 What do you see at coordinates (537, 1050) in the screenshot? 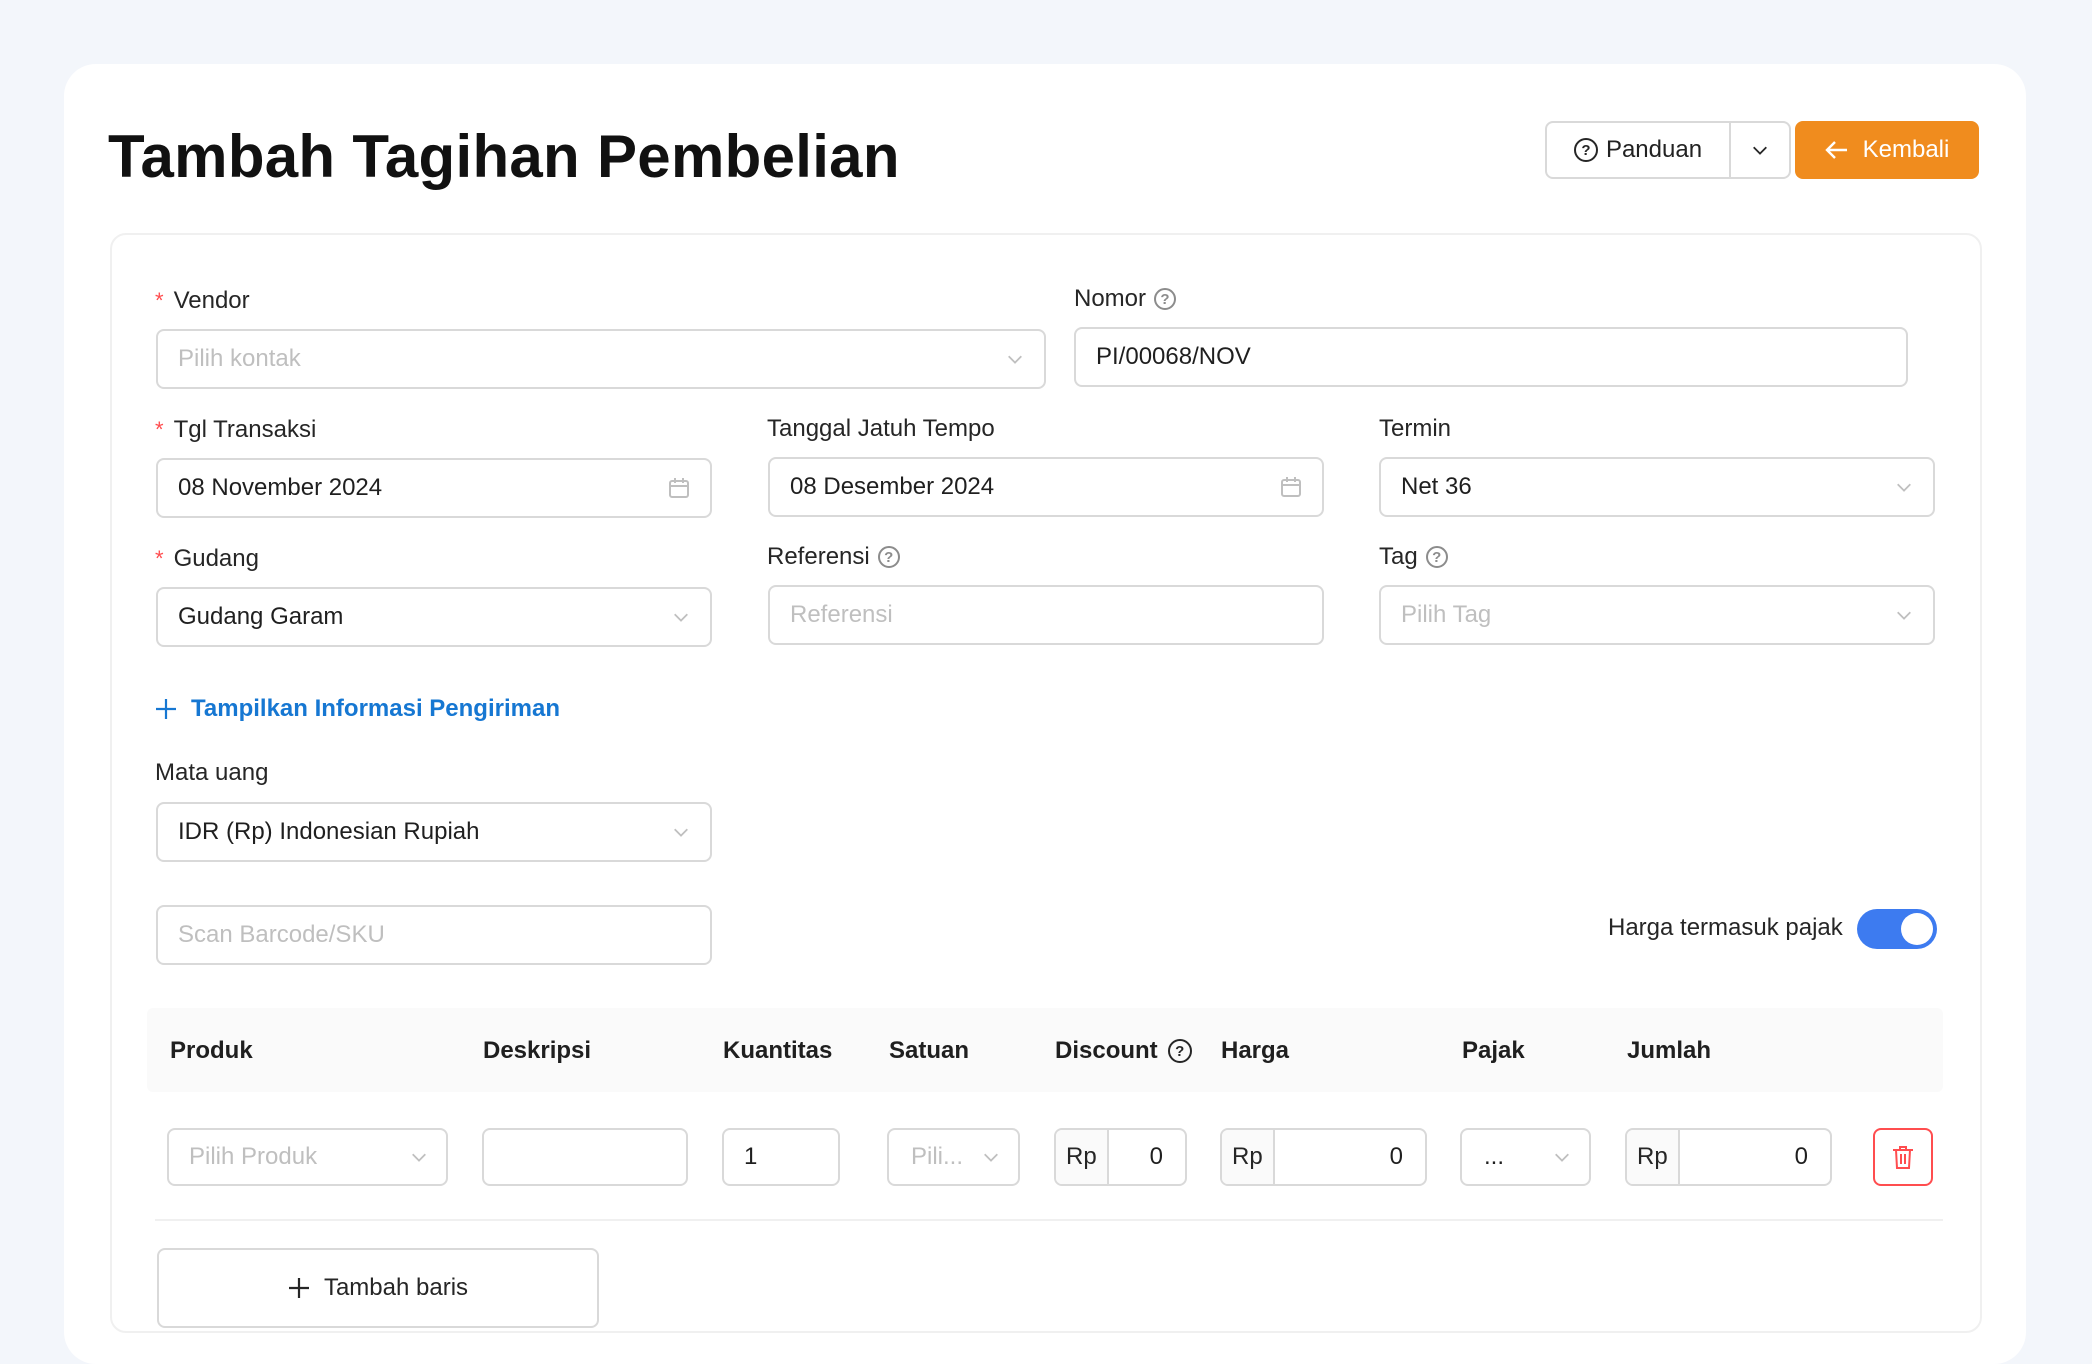
I see `col-header-deskripsi: Deskripsi` at bounding box center [537, 1050].